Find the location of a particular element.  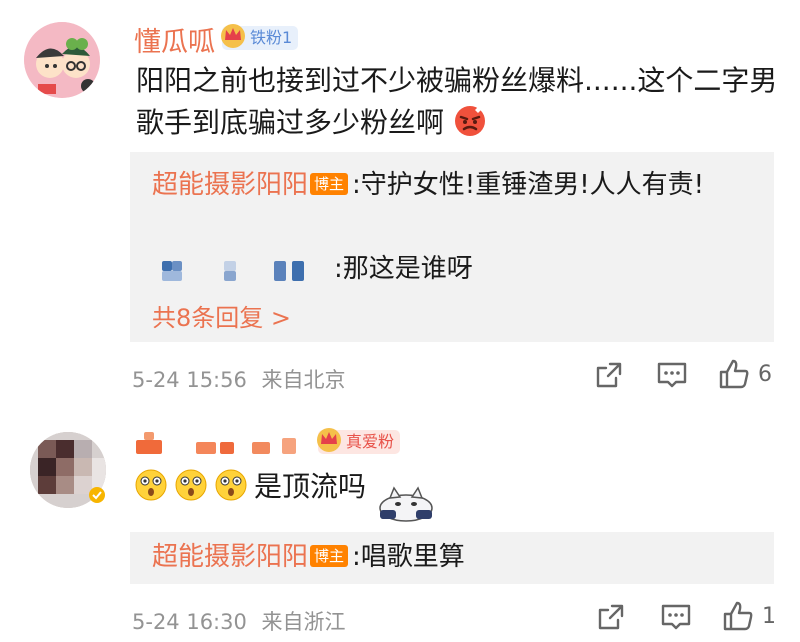

fan-badge: 铁粉1 is located at coordinates (260, 37).